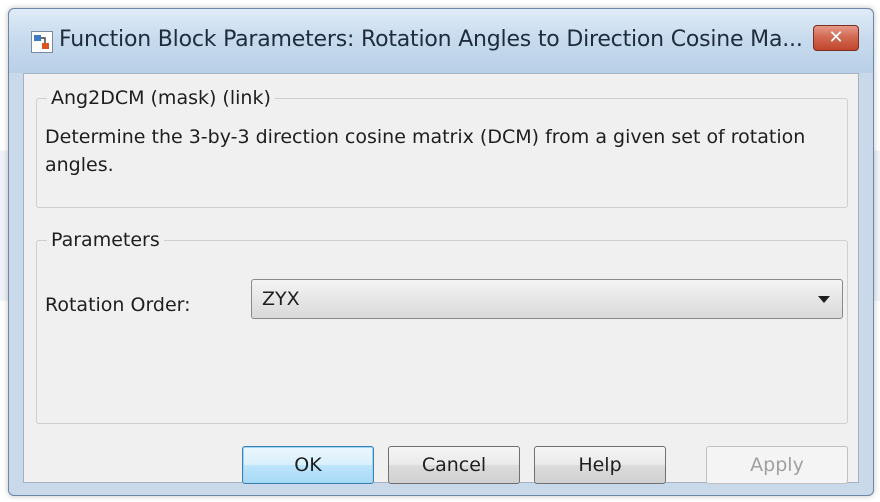 This screenshot has width=880, height=502. I want to click on cancel-button: Cancel, so click(454, 465).